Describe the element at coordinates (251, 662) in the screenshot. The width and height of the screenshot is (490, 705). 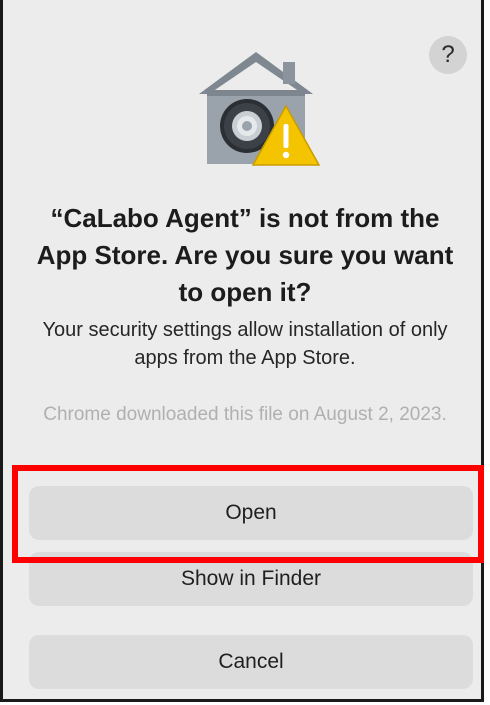
I see `cancel-button: Cancel` at that location.